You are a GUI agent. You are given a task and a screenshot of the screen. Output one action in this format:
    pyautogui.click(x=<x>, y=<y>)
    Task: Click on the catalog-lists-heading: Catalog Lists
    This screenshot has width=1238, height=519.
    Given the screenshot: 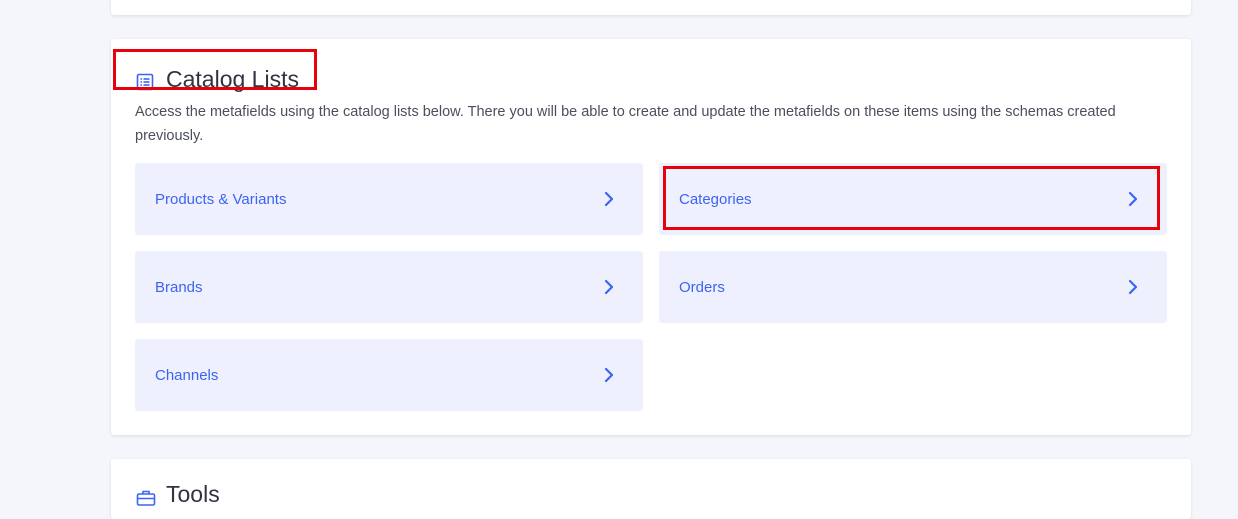 What is the action you would take?
    pyautogui.click(x=217, y=79)
    